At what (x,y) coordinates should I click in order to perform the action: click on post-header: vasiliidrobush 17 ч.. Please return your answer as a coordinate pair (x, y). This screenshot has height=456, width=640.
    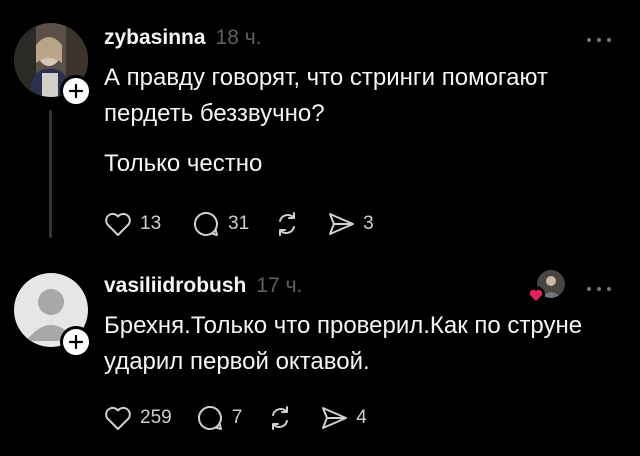
    Looking at the image, I should click on (203, 286).